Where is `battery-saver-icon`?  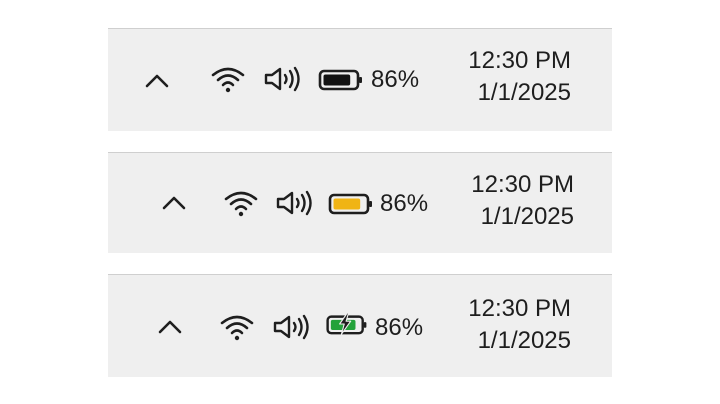 battery-saver-icon is located at coordinates (351, 204).